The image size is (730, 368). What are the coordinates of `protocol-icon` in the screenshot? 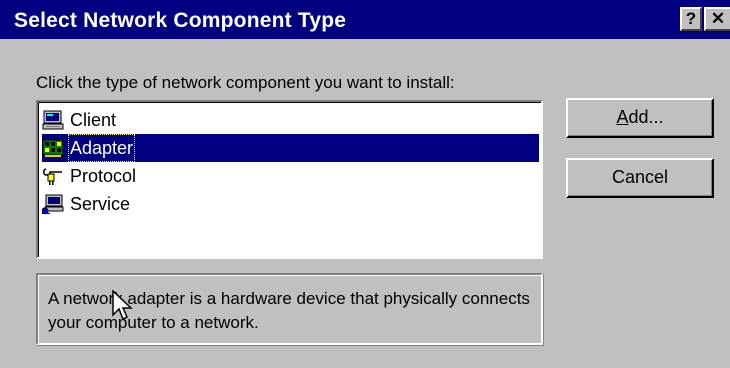 It's located at (52, 176).